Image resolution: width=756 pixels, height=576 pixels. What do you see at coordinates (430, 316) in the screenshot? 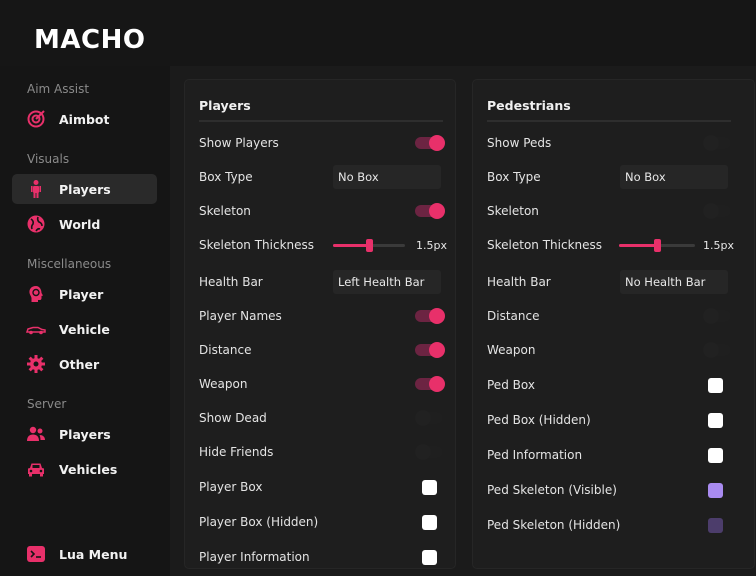
I see `player-names-toggle` at bounding box center [430, 316].